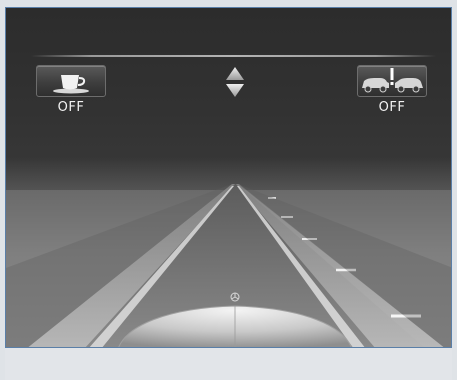  I want to click on up-down-arrows-icon, so click(235, 82).